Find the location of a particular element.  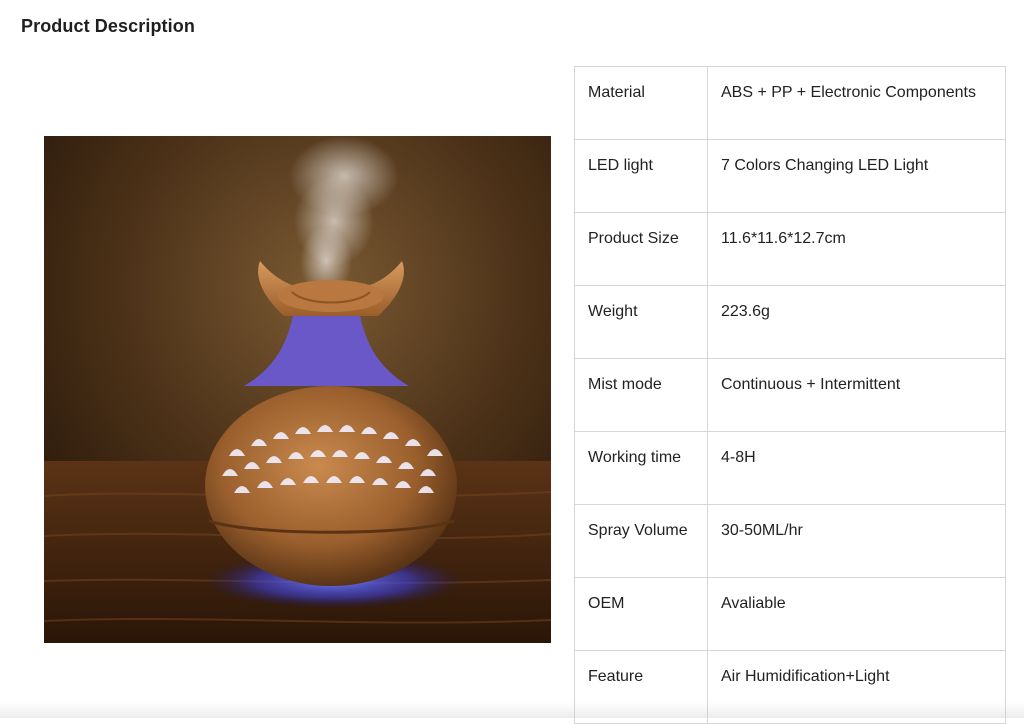

spec-row-led-light: LED light 7 Colors Changing LED Light is located at coordinates (790, 176).